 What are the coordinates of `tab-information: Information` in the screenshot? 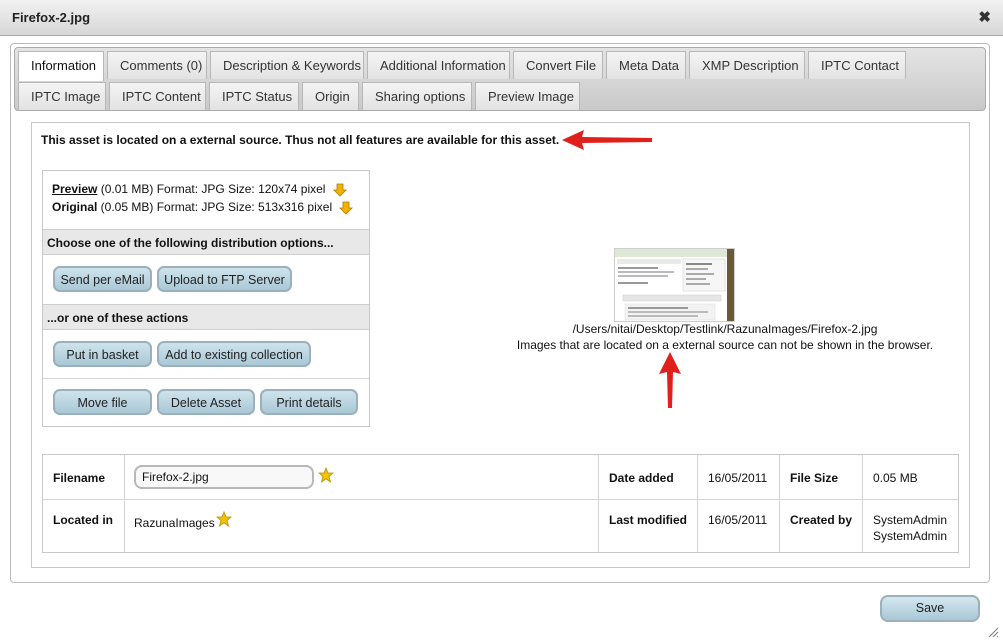 It's located at (61, 66).